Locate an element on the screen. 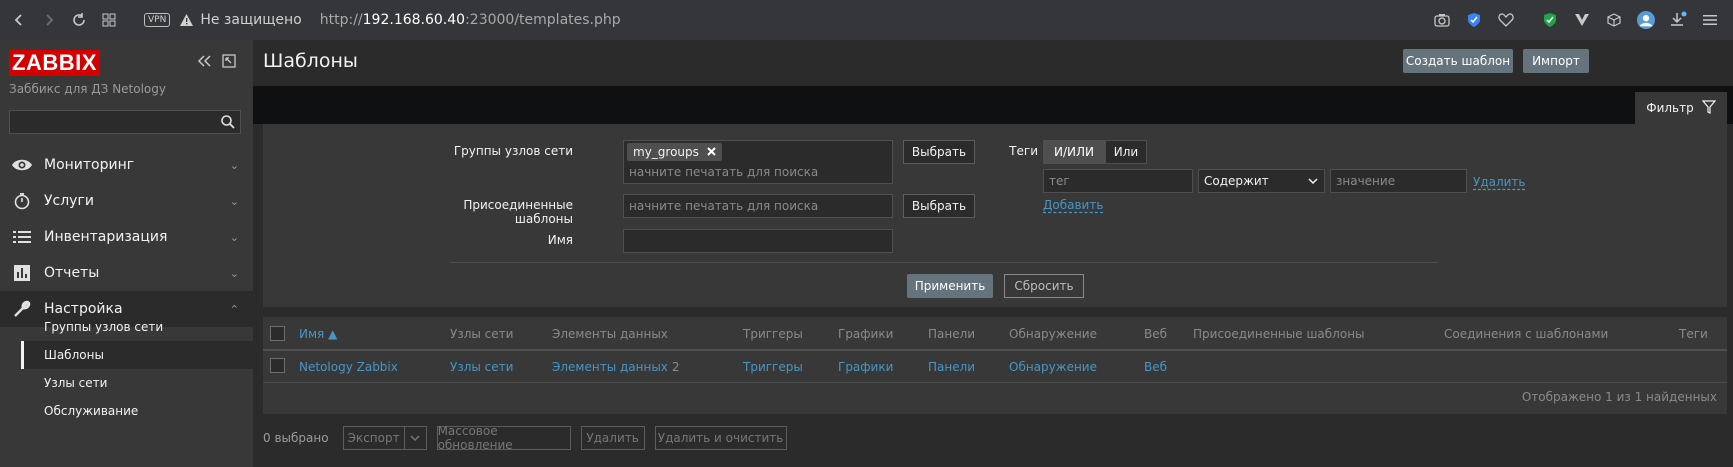 The width and height of the screenshot is (1733, 467). forward-button is located at coordinates (49, 20).